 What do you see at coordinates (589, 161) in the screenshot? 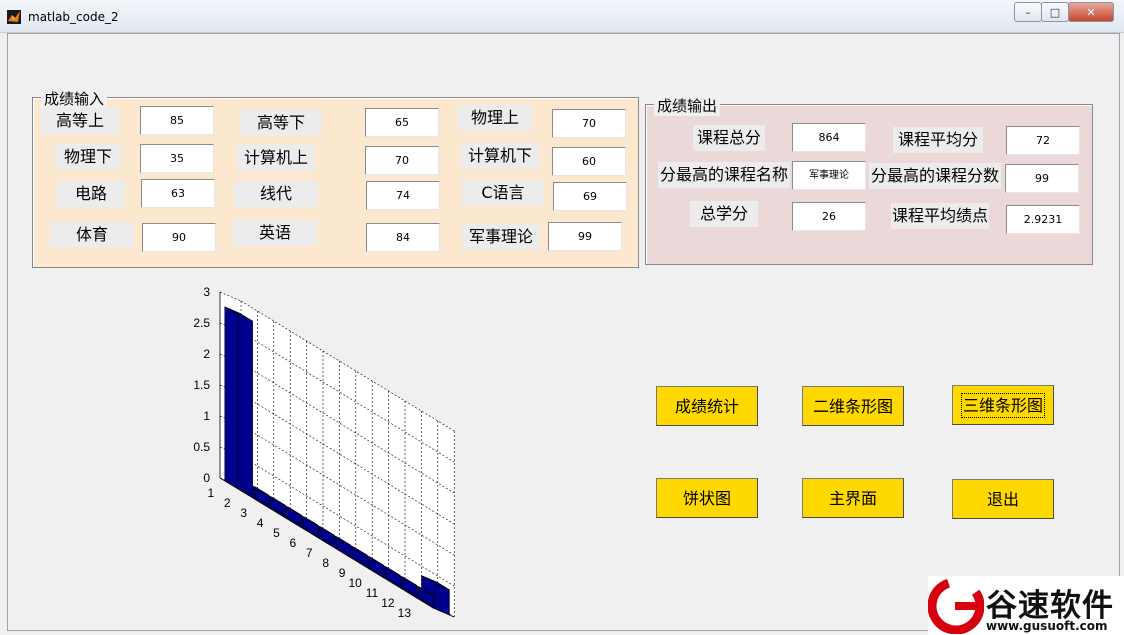
I see `input-computer-2: 60` at bounding box center [589, 161].